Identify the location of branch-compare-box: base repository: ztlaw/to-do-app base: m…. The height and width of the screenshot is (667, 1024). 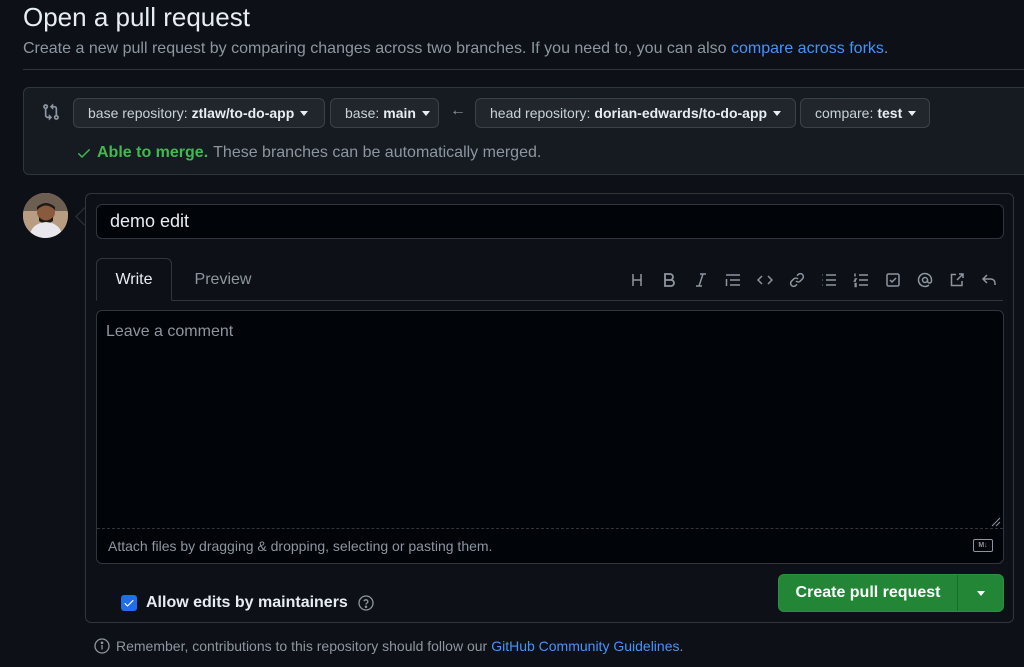
(523, 131).